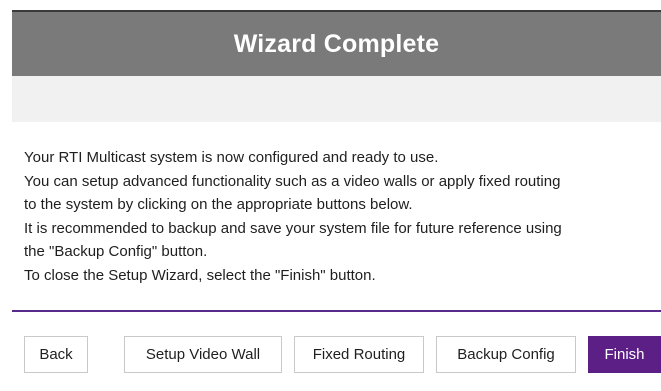 Image resolution: width=661 pixels, height=391 pixels. I want to click on dialog-title: Wizard Complete, so click(336, 43).